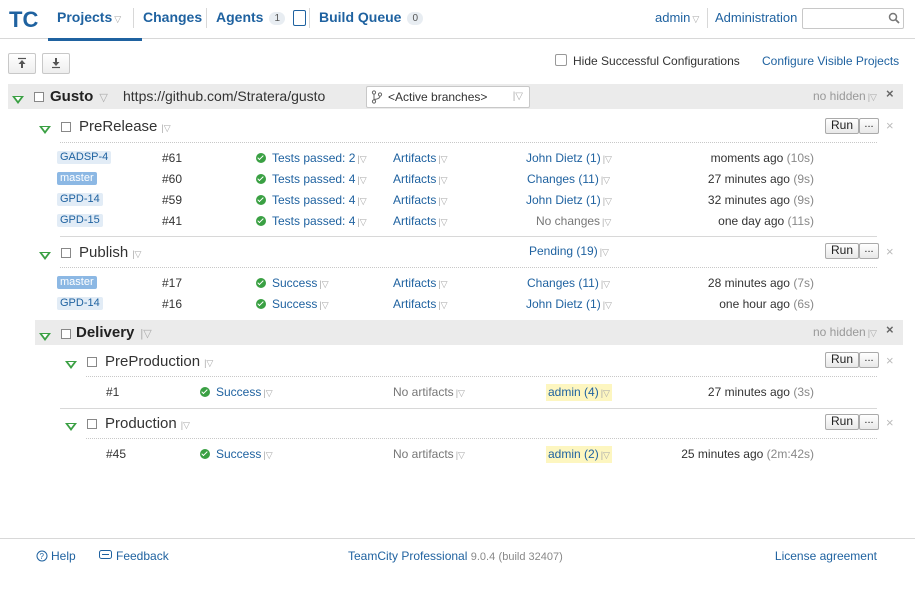 The height and width of the screenshot is (599, 915). Describe the element at coordinates (159, 361) in the screenshot. I see `build-config-preproduction: PreProduction |▽` at that location.